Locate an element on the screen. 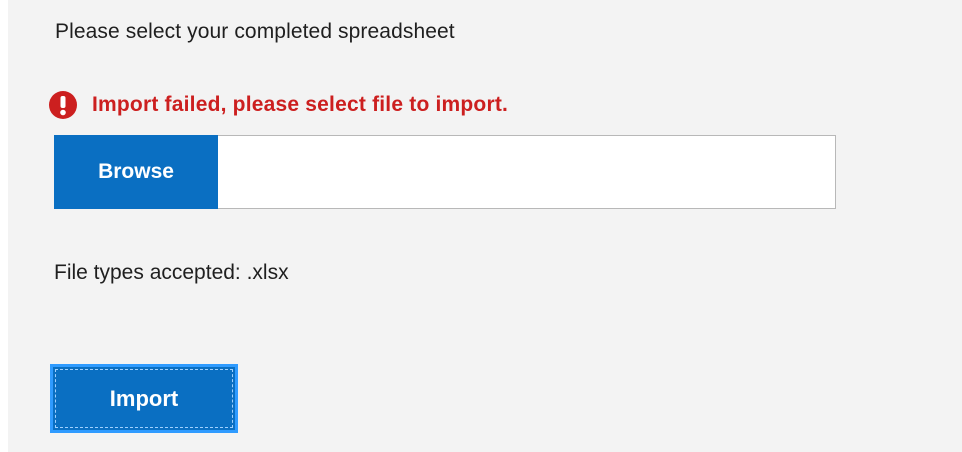 The height and width of the screenshot is (452, 962). file-picker: Browse is located at coordinates (445, 172).